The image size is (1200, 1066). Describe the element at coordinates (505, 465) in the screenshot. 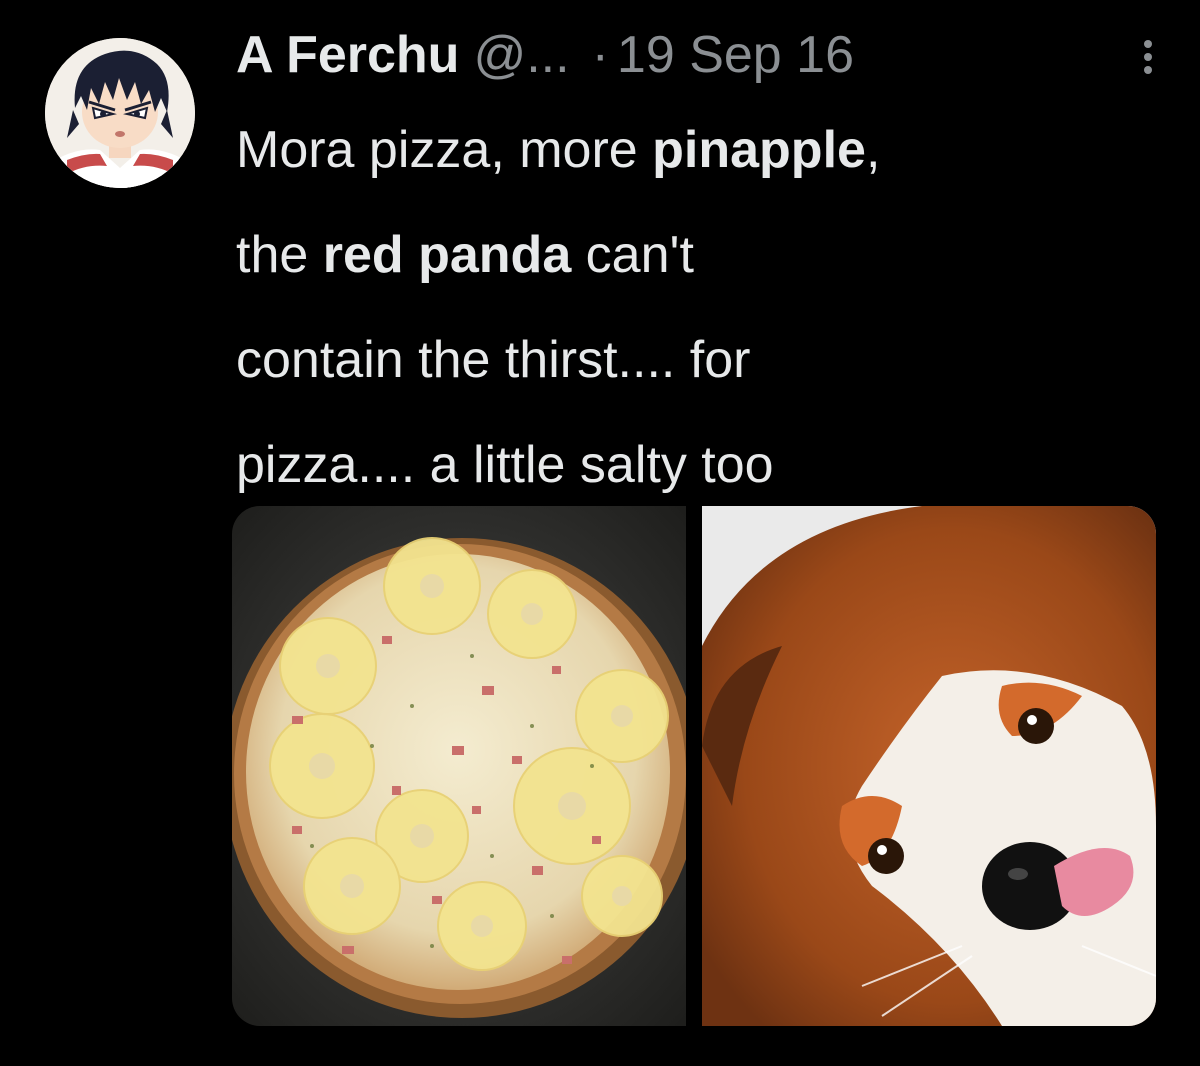

I see `tweet-text-segment: pizza.... a little salty too` at that location.